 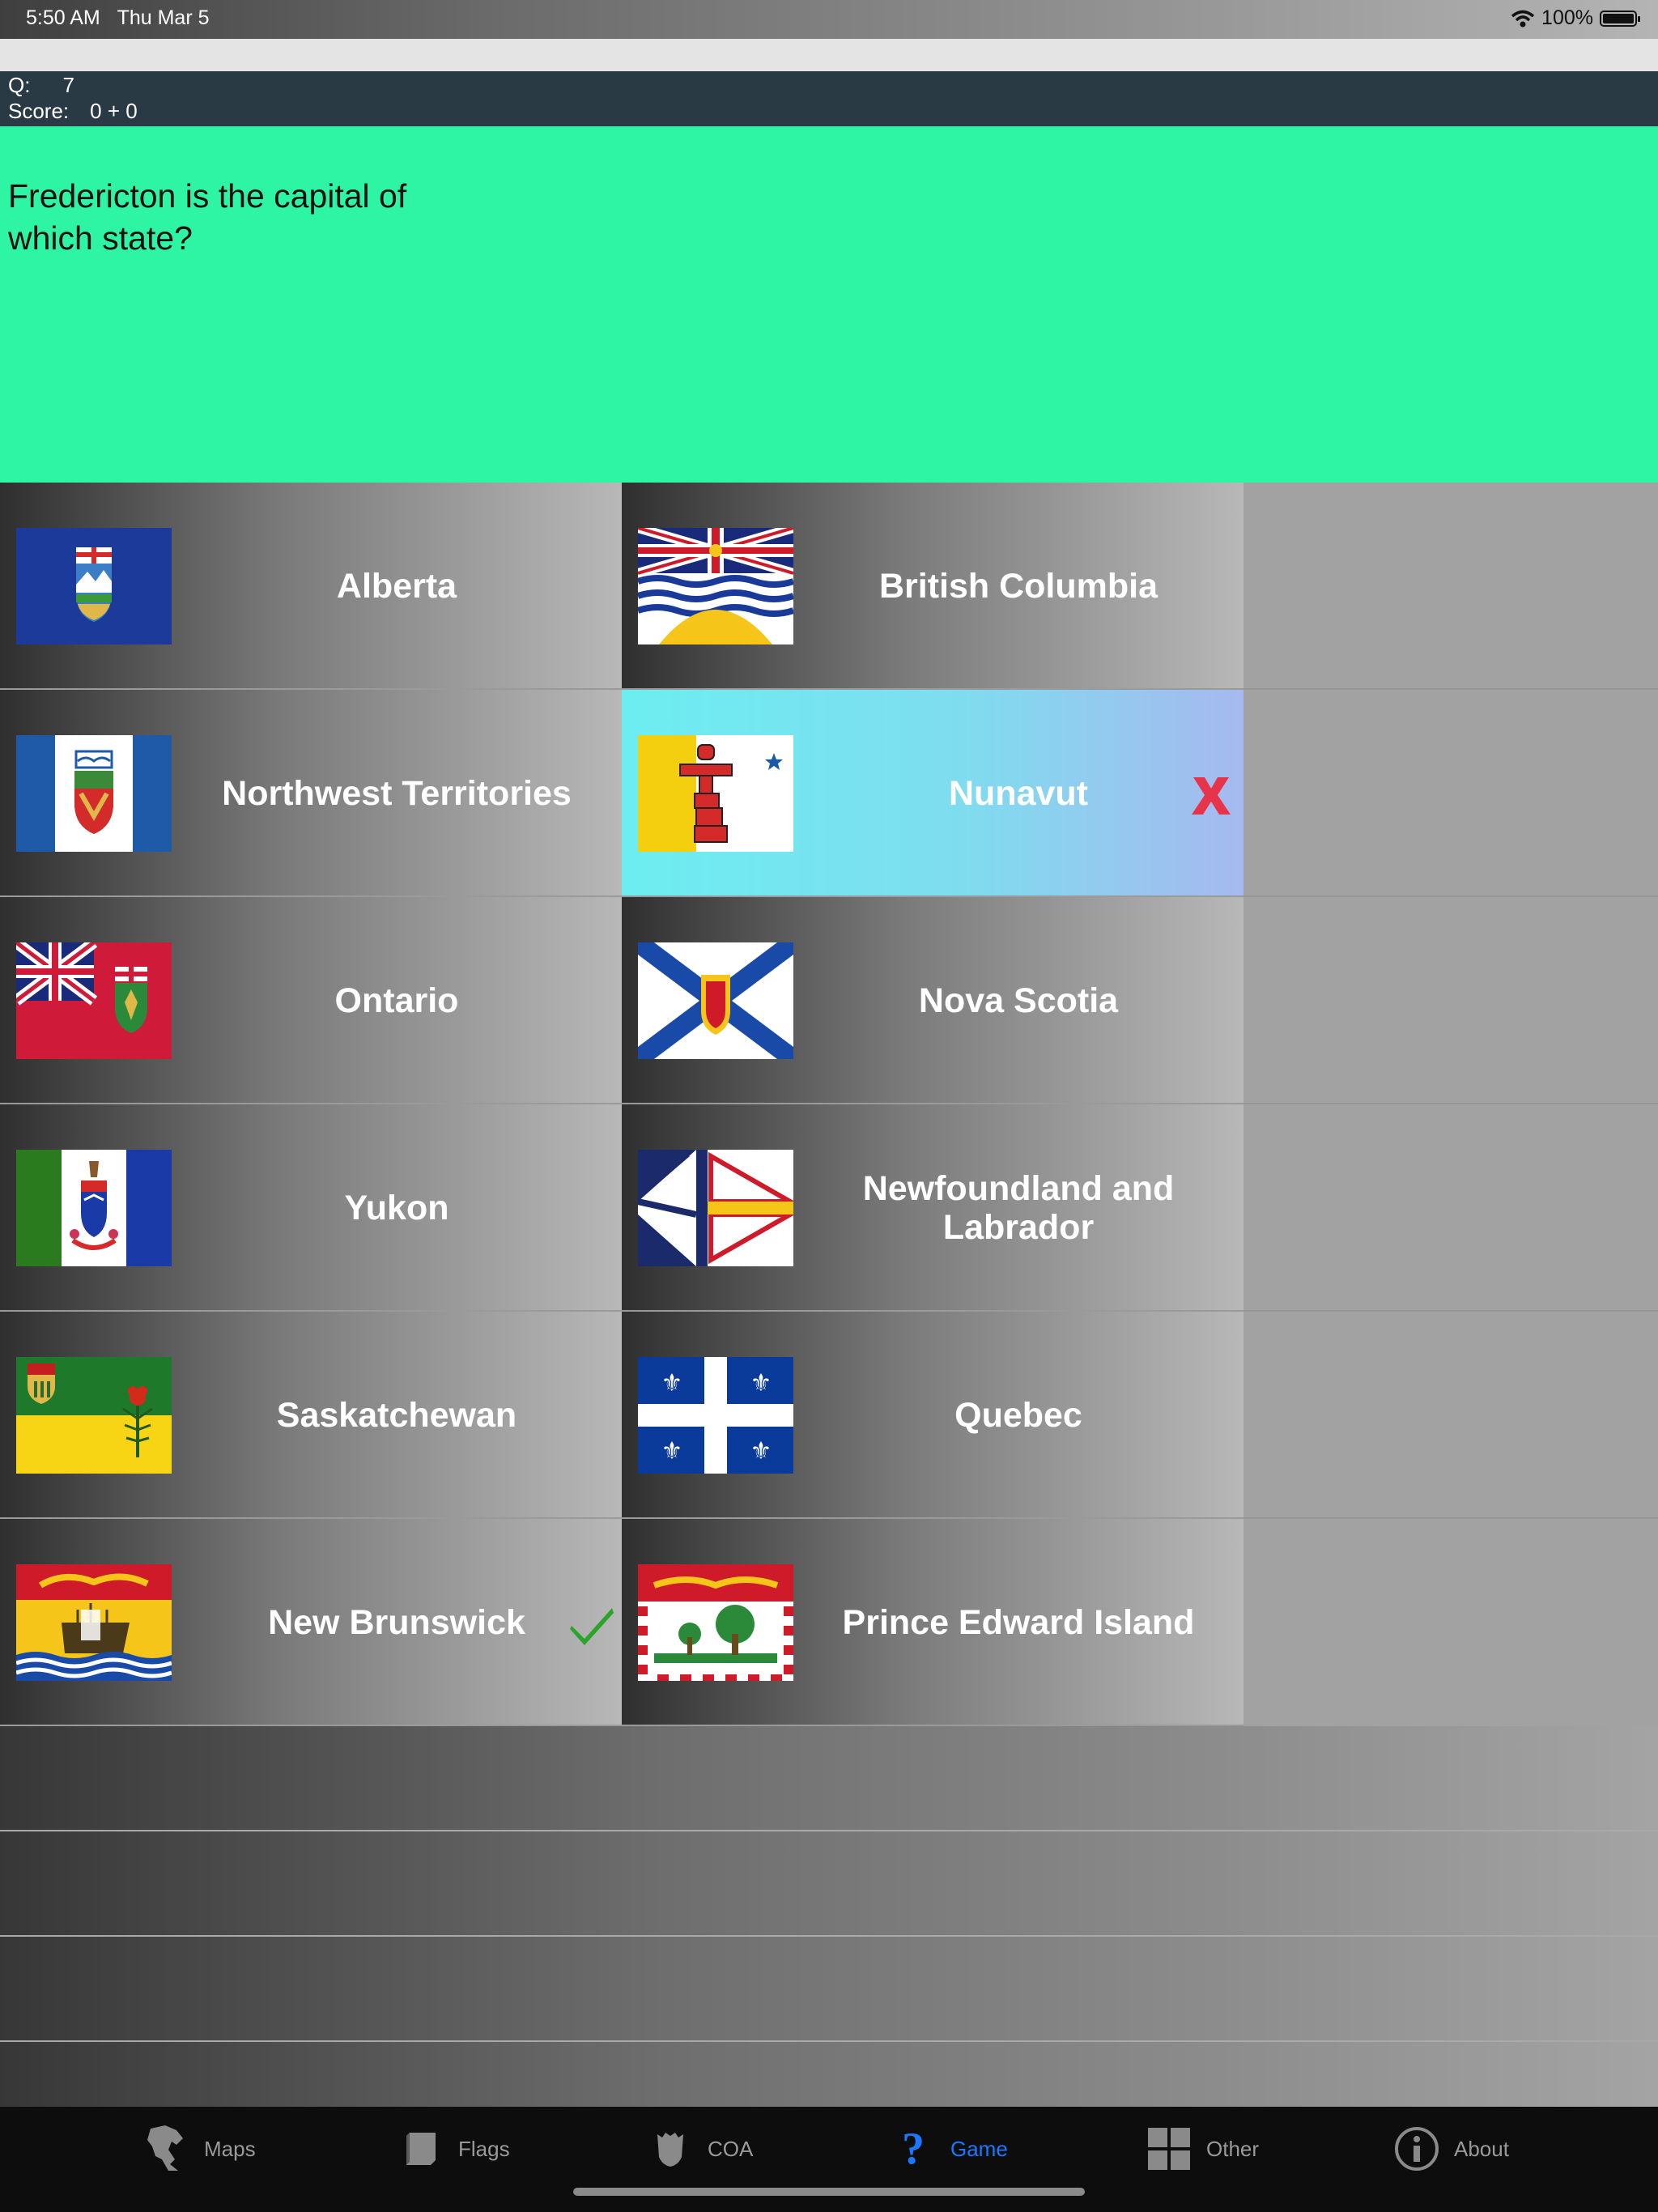 What do you see at coordinates (94, 794) in the screenshot?
I see `northwest-territories-flag` at bounding box center [94, 794].